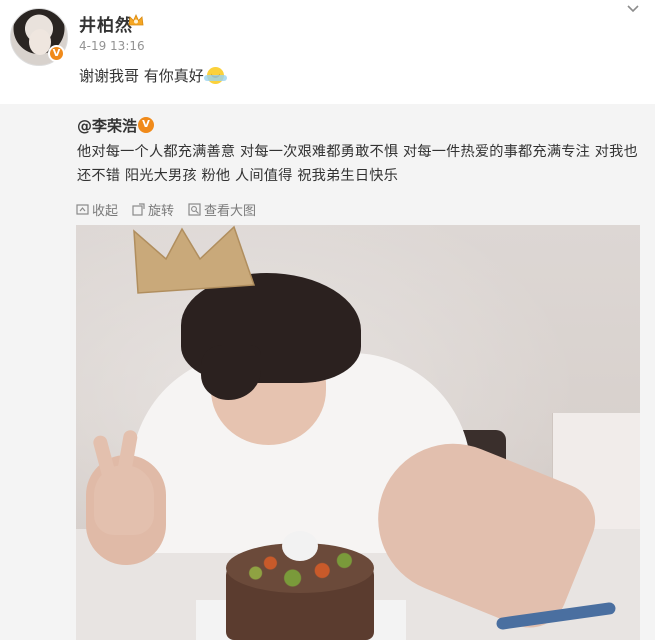 Image resolution: width=655 pixels, height=640 pixels. I want to click on touched-emoji-icon, so click(215, 75).